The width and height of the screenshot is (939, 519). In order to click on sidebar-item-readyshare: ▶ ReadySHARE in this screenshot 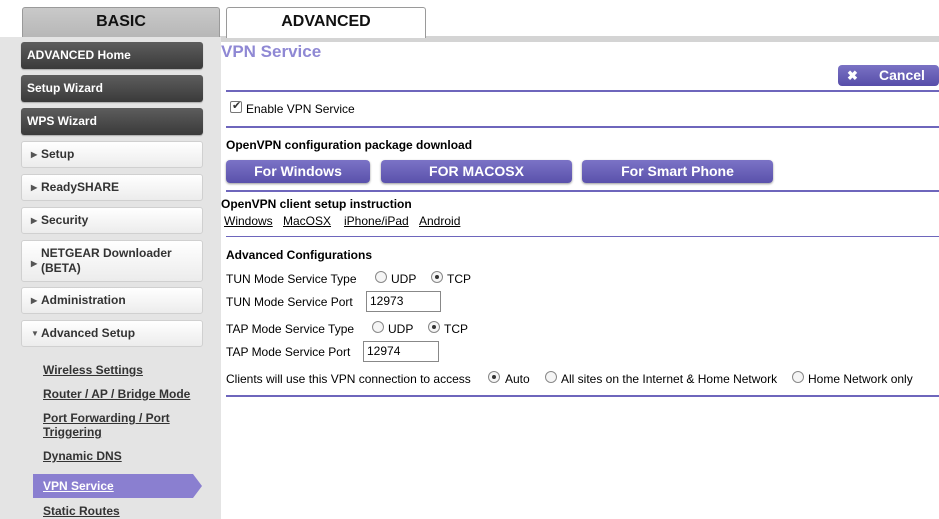, I will do `click(112, 187)`.